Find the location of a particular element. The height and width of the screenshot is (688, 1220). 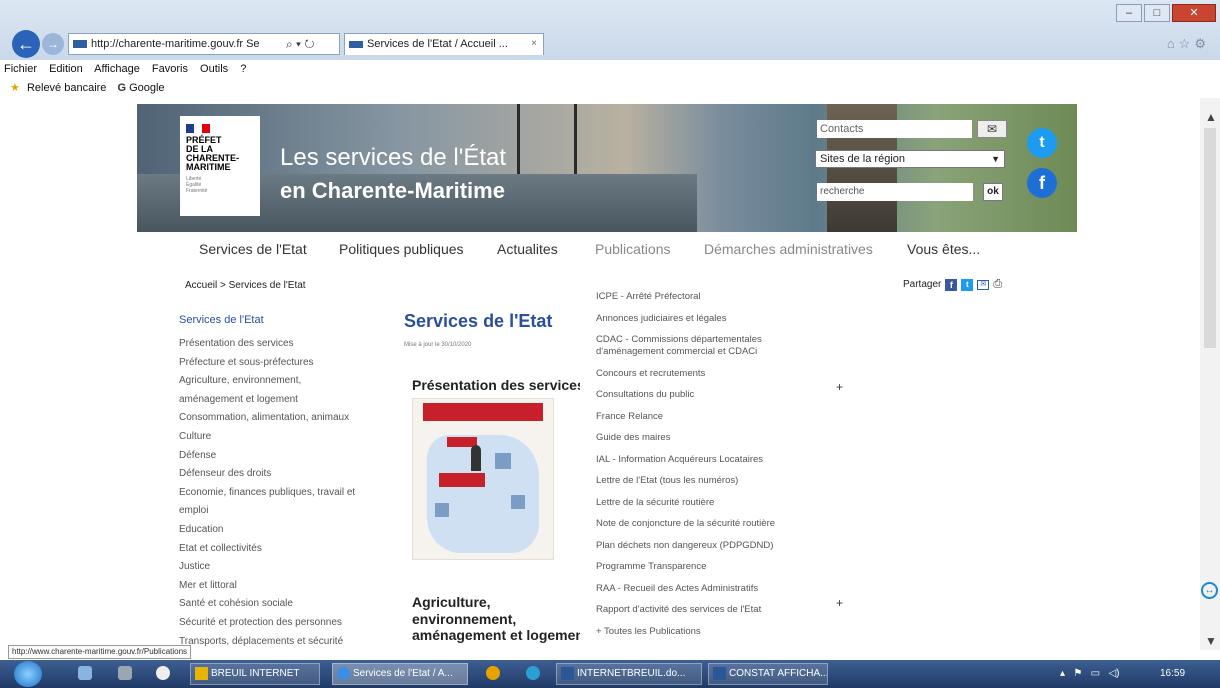

sidebar-item: Préfecture et sous-préfectures is located at coordinates (279, 363).